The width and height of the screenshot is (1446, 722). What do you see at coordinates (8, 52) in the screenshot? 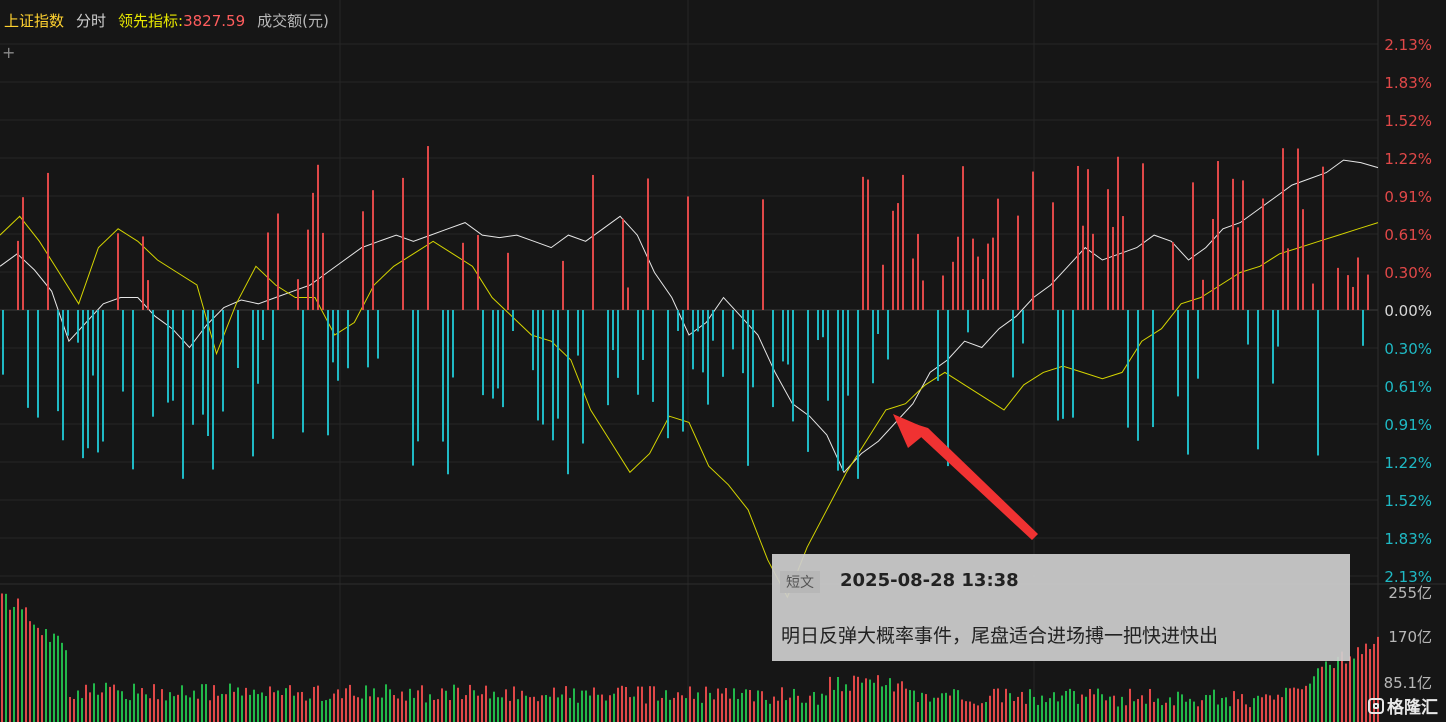
I see `cursor-plus-icon: +` at bounding box center [8, 52].